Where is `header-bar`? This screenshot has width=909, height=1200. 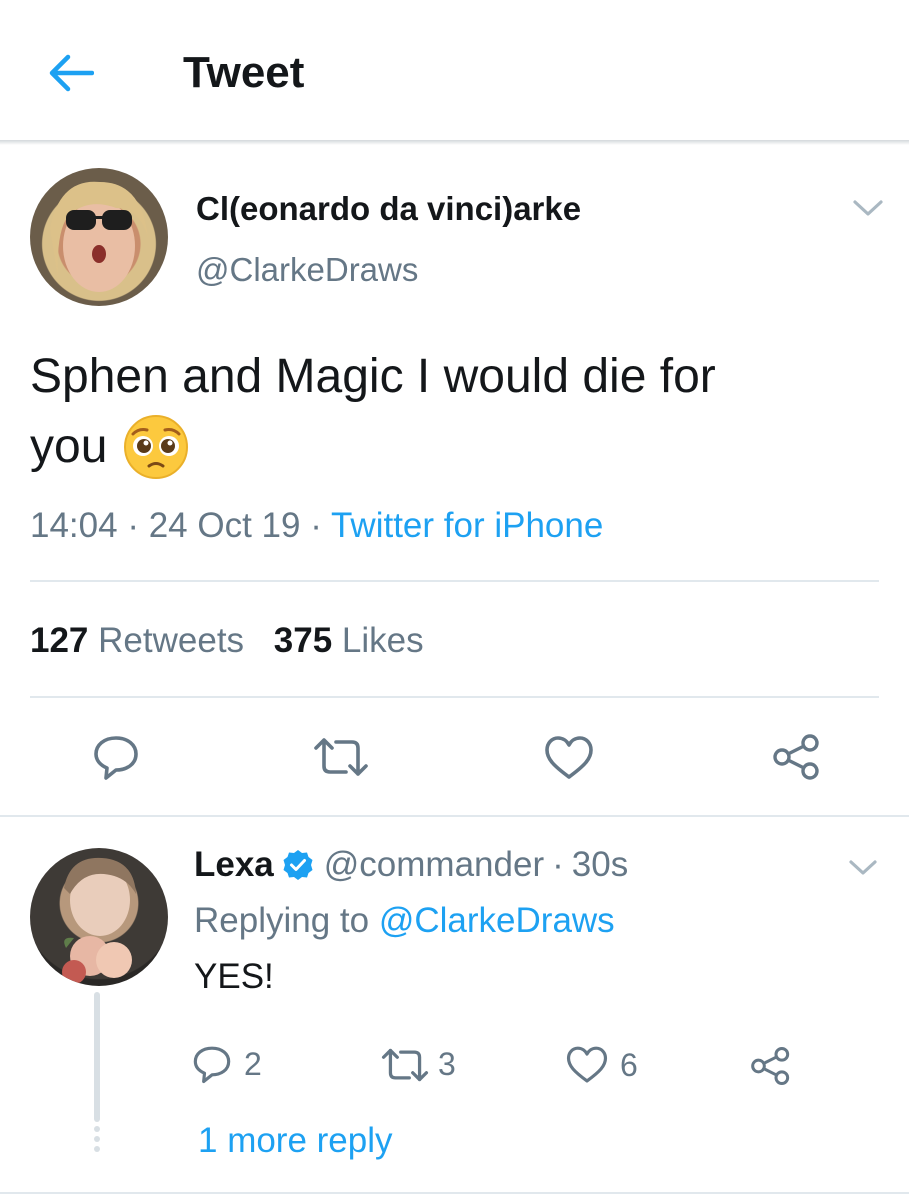 header-bar is located at coordinates (454, 70).